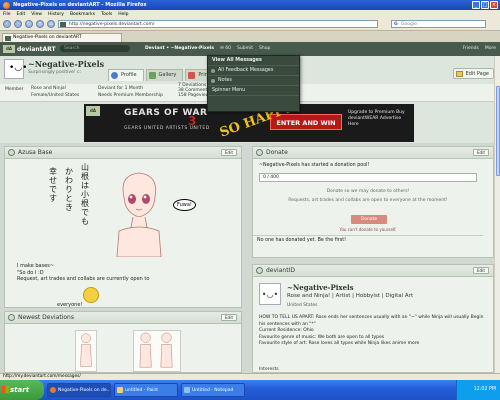  Describe the element at coordinates (123, 342) in the screenshot. I see `newest-deviations-panel: Newest Deviations Edit` at that location.